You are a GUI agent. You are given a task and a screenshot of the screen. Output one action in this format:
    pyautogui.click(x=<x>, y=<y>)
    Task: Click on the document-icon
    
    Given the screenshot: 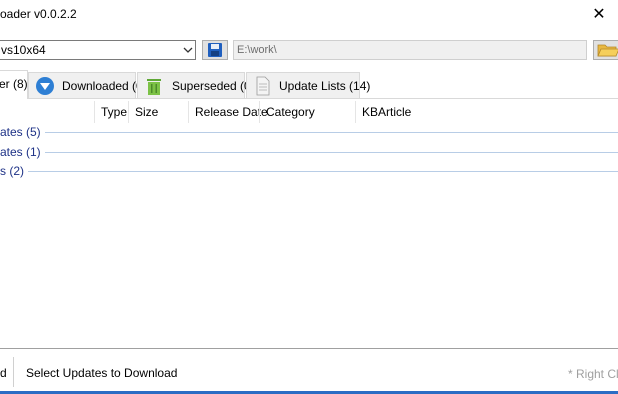 What is the action you would take?
    pyautogui.click(x=263, y=86)
    